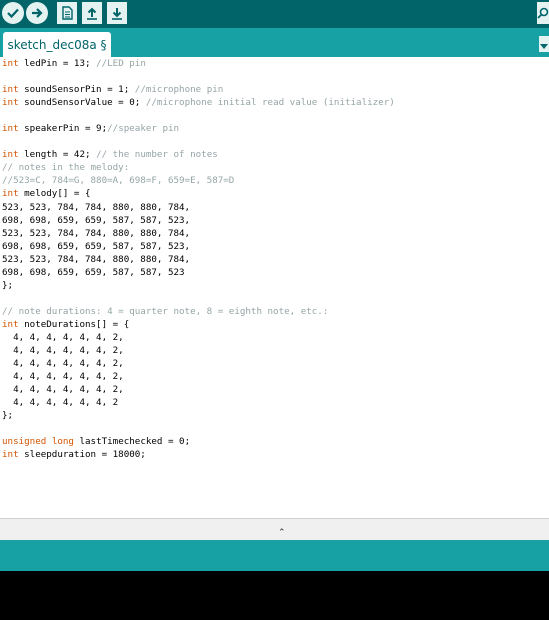 Image resolution: width=549 pixels, height=620 pixels. I want to click on pane-splitter: ⌃, so click(274, 529).